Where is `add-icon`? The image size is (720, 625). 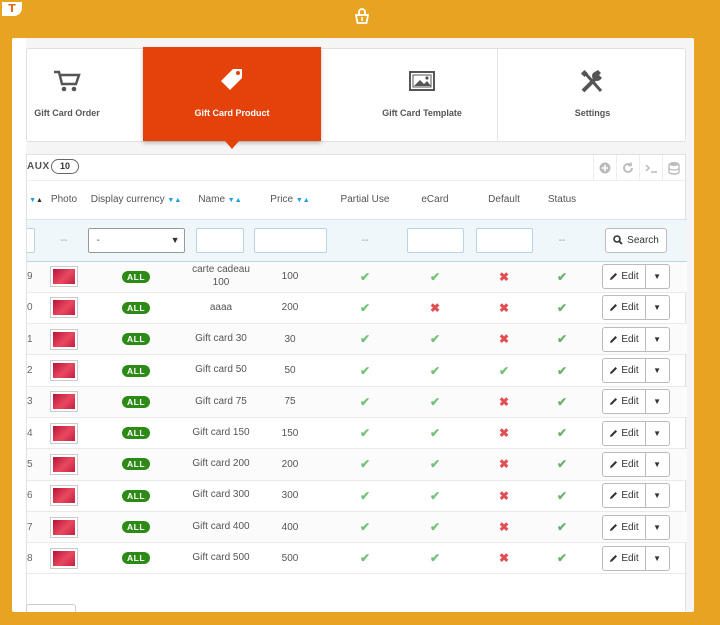 add-icon is located at coordinates (604, 168).